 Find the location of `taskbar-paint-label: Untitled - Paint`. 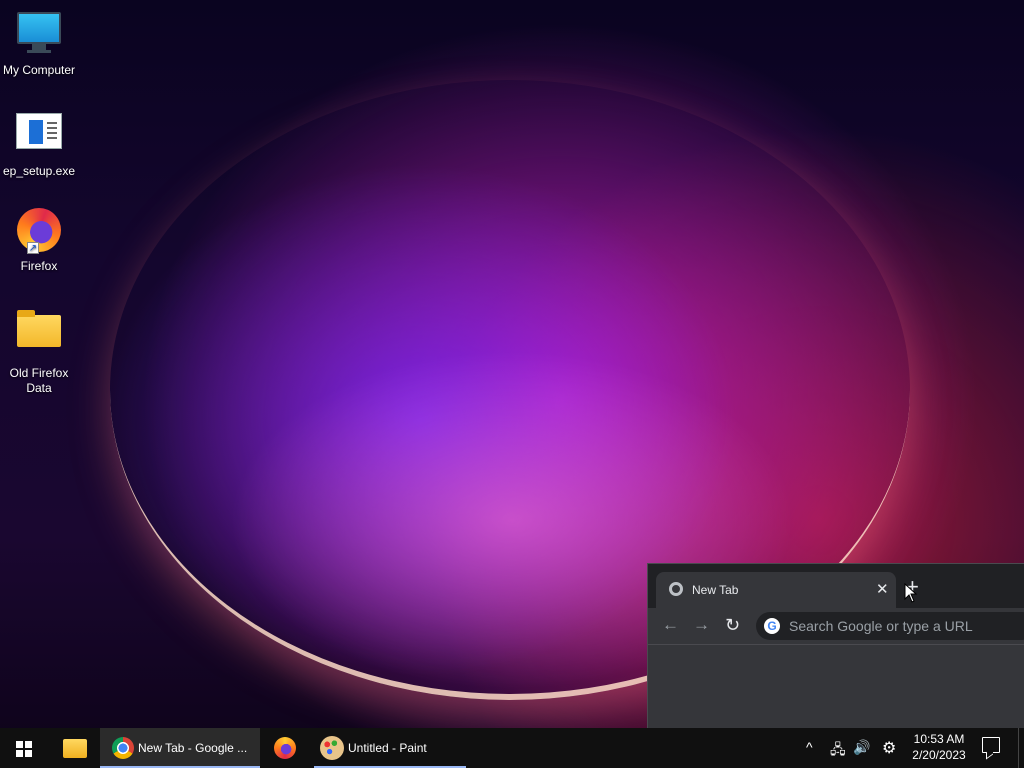

taskbar-paint-label: Untitled - Paint is located at coordinates (387, 748).